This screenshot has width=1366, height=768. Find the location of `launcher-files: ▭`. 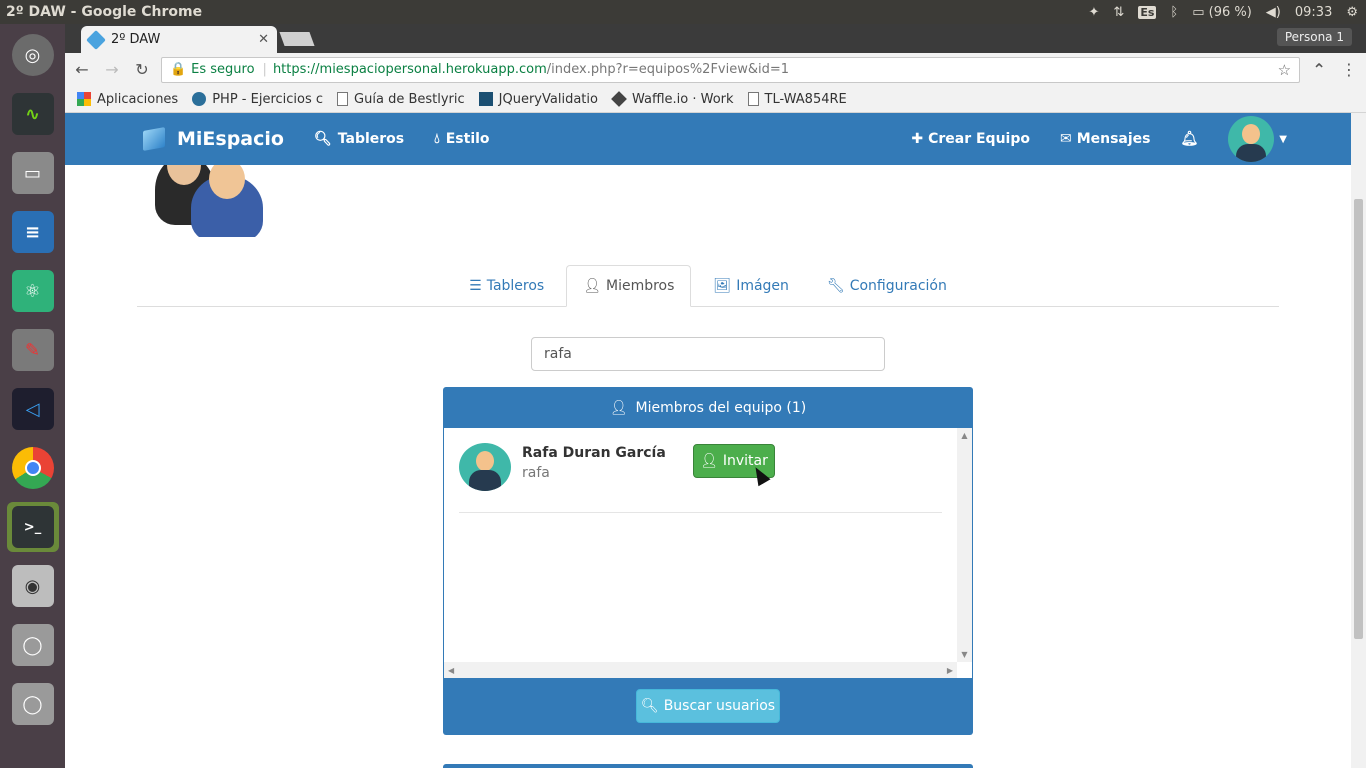

launcher-files: ▭ is located at coordinates (33, 173).